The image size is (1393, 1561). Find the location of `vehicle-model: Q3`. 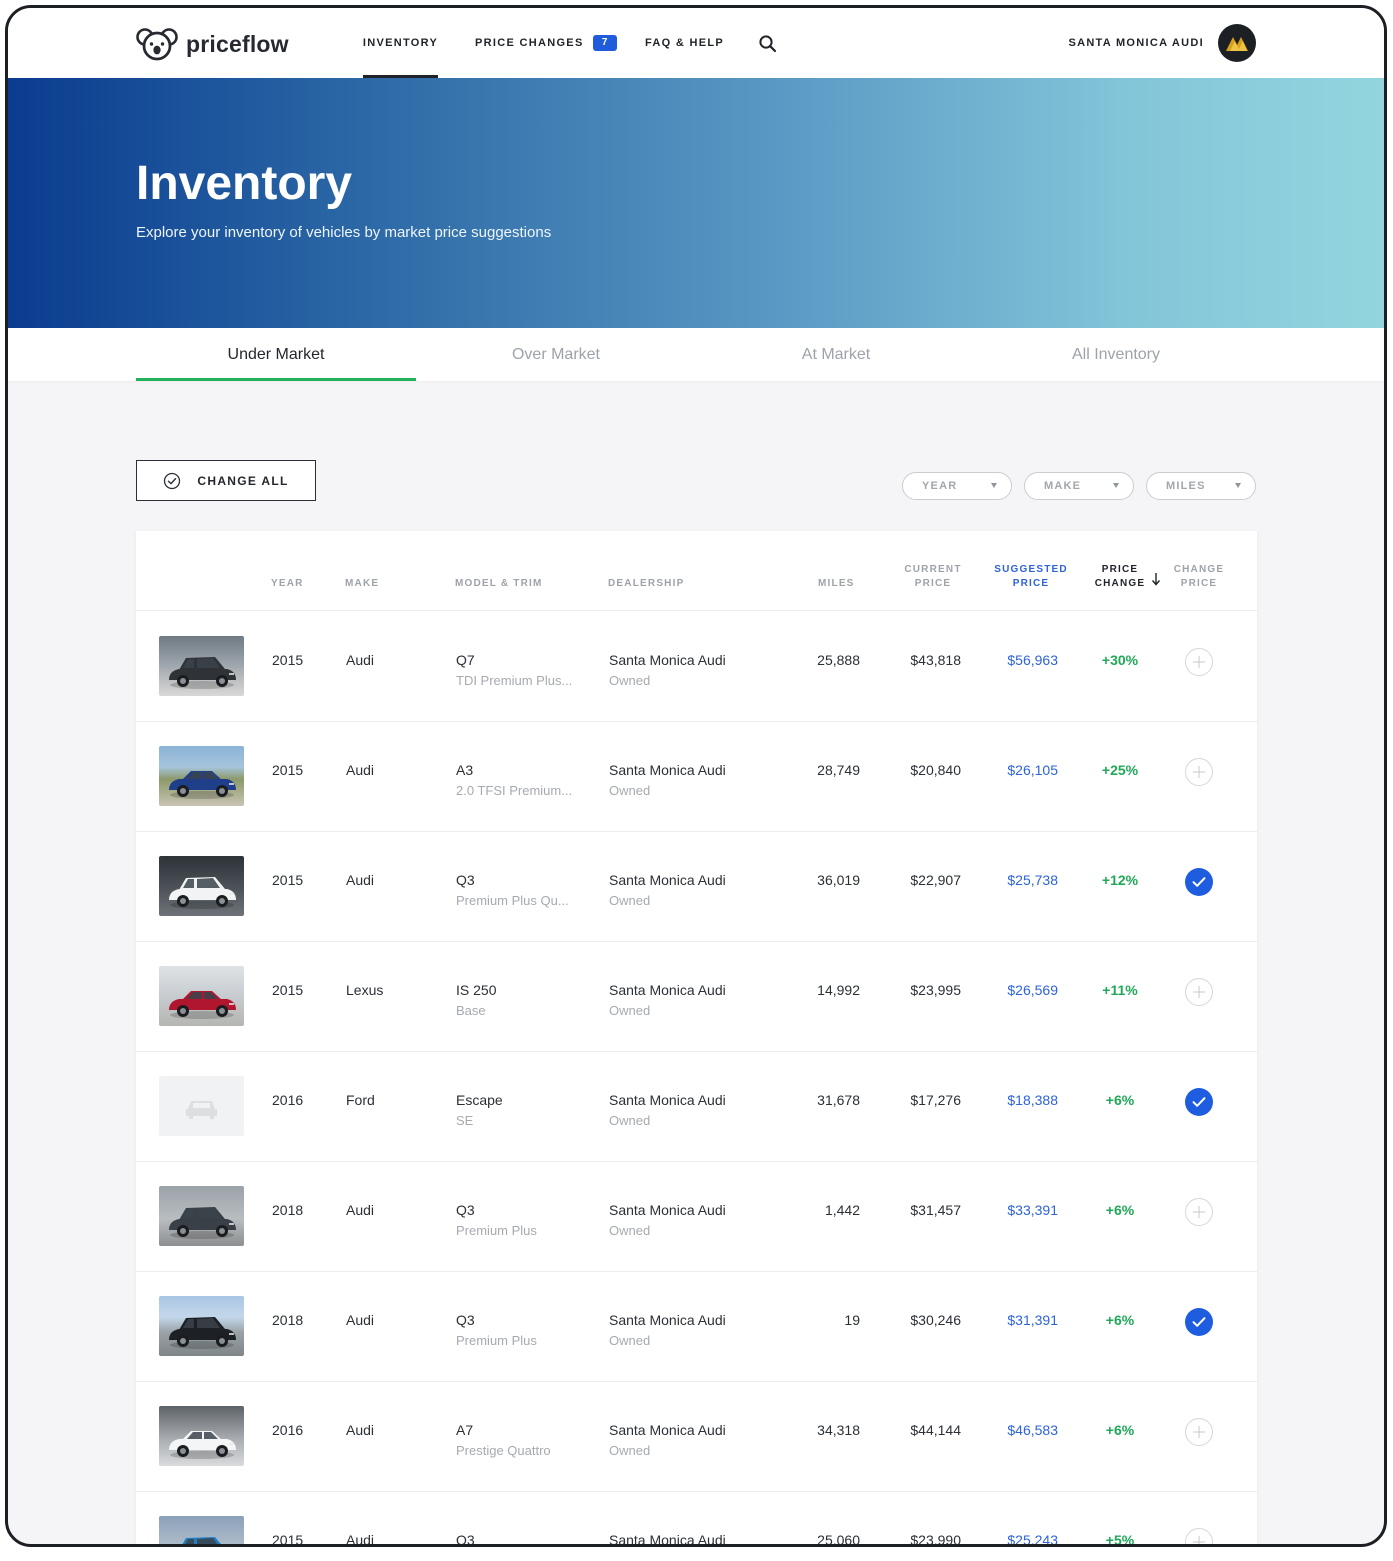

vehicle-model: Q3 is located at coordinates (465, 1320).